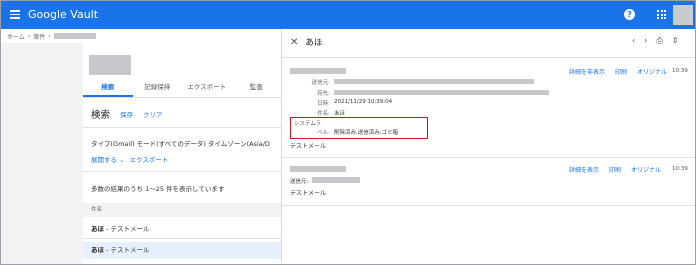 The image size is (696, 265). I want to click on subject-label: 件名:, so click(323, 114).